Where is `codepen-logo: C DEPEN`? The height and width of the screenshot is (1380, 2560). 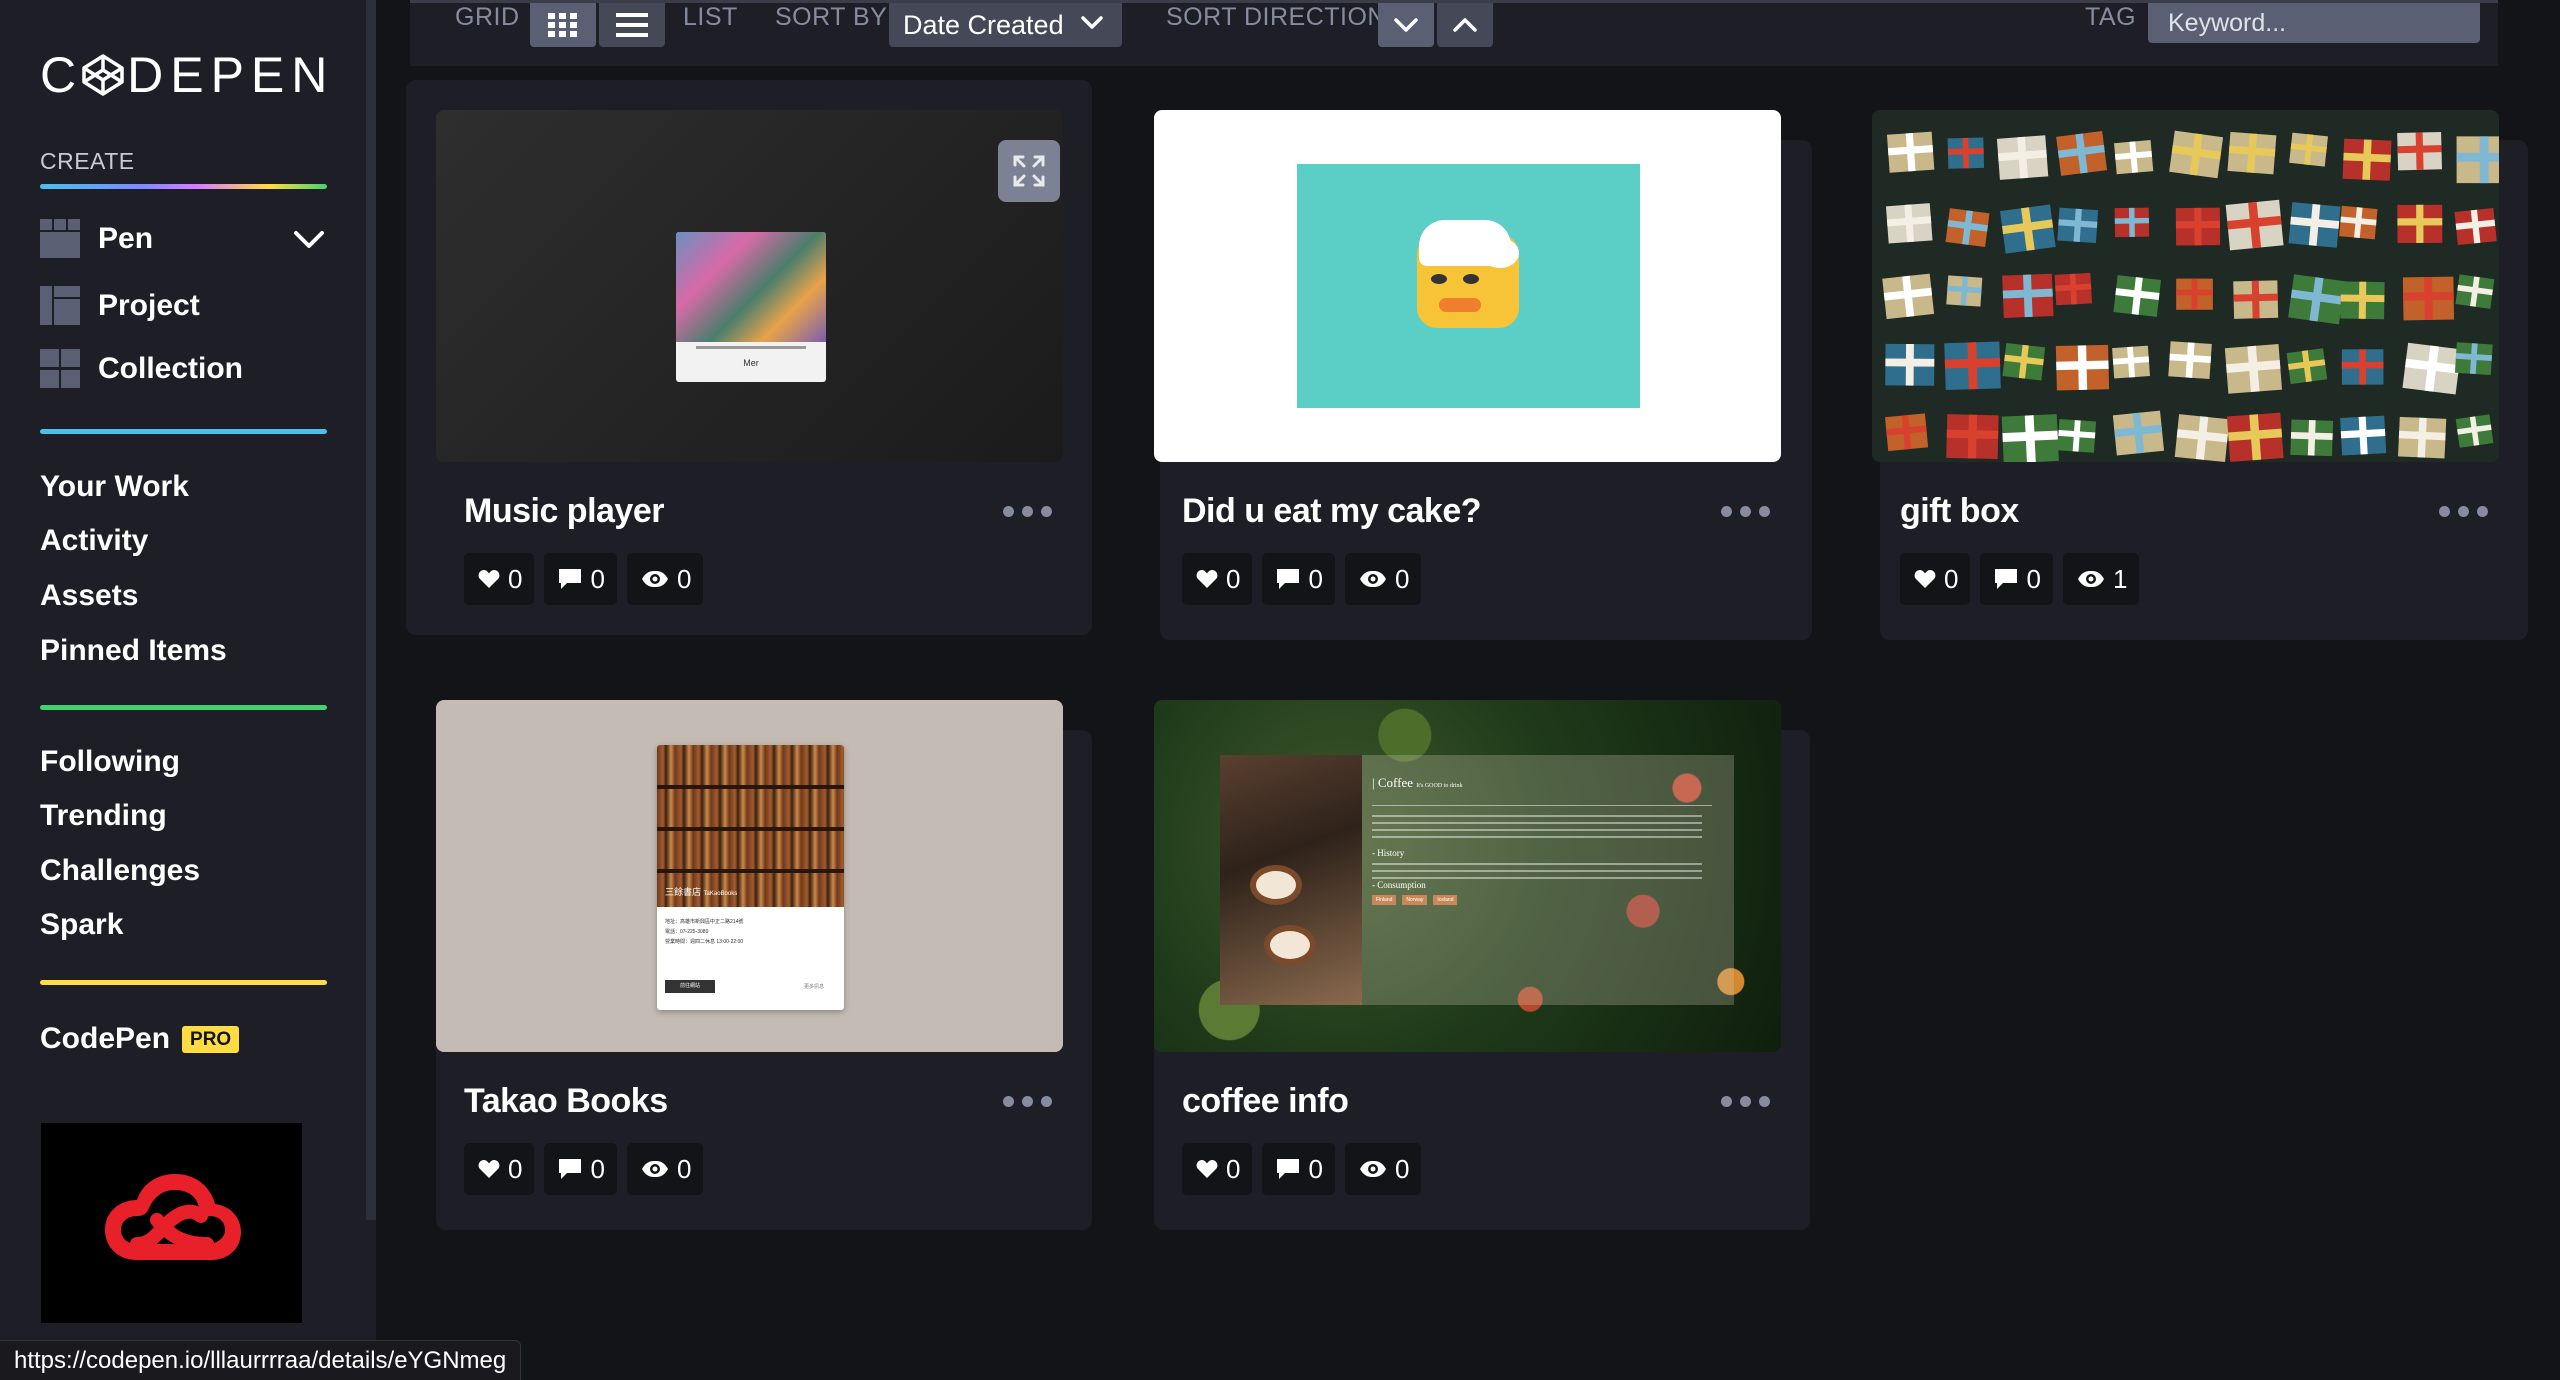 codepen-logo: C DEPEN is located at coordinates (187, 75).